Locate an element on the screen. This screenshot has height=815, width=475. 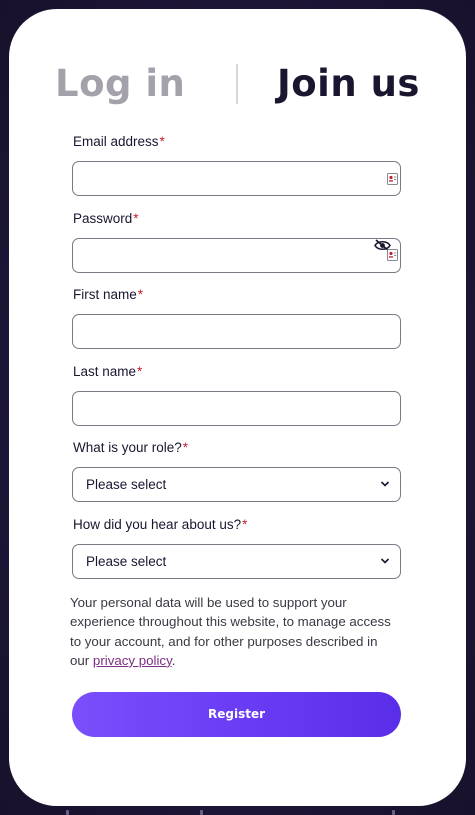
role-label-text: What is your role? is located at coordinates (127, 447).